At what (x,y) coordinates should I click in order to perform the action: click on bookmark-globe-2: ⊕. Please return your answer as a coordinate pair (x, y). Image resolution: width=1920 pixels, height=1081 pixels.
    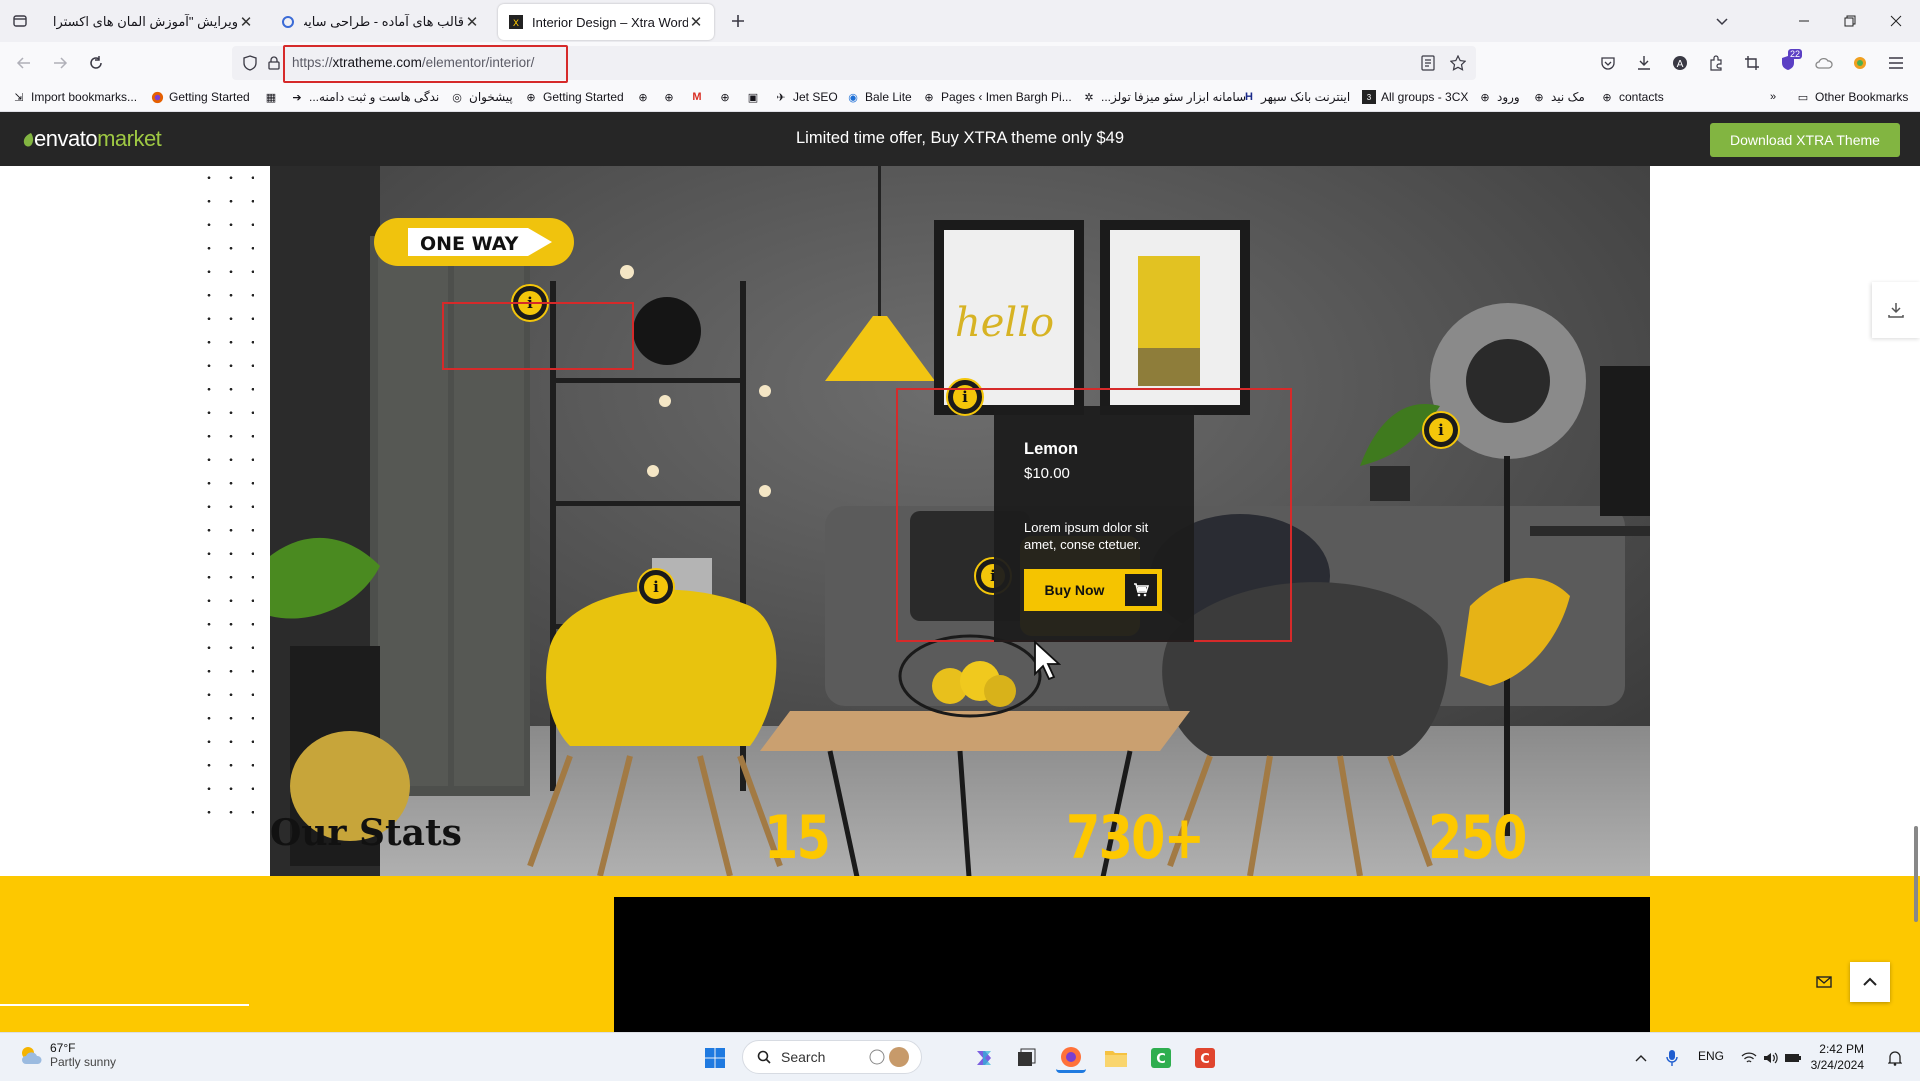
    Looking at the image, I should click on (671, 97).